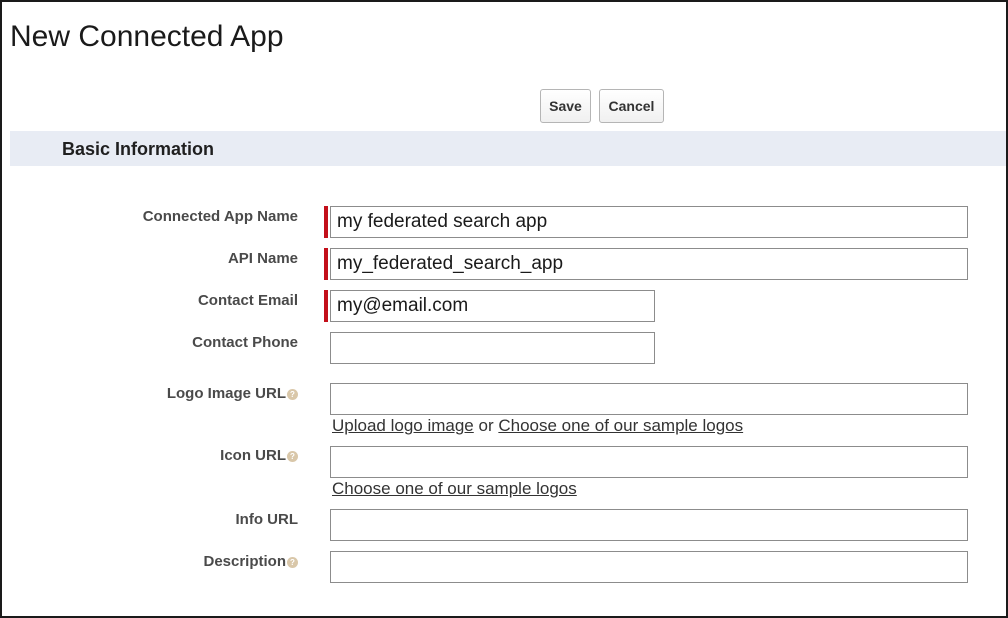  Describe the element at coordinates (631, 106) in the screenshot. I see `cancel-button: Cancel` at that location.